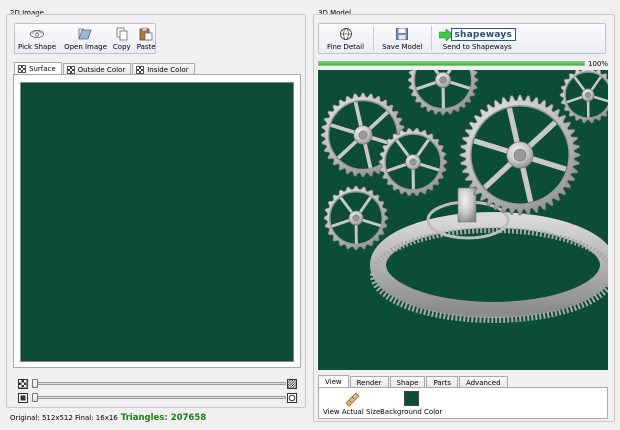  Describe the element at coordinates (346, 33) in the screenshot. I see `globe-icon` at that location.